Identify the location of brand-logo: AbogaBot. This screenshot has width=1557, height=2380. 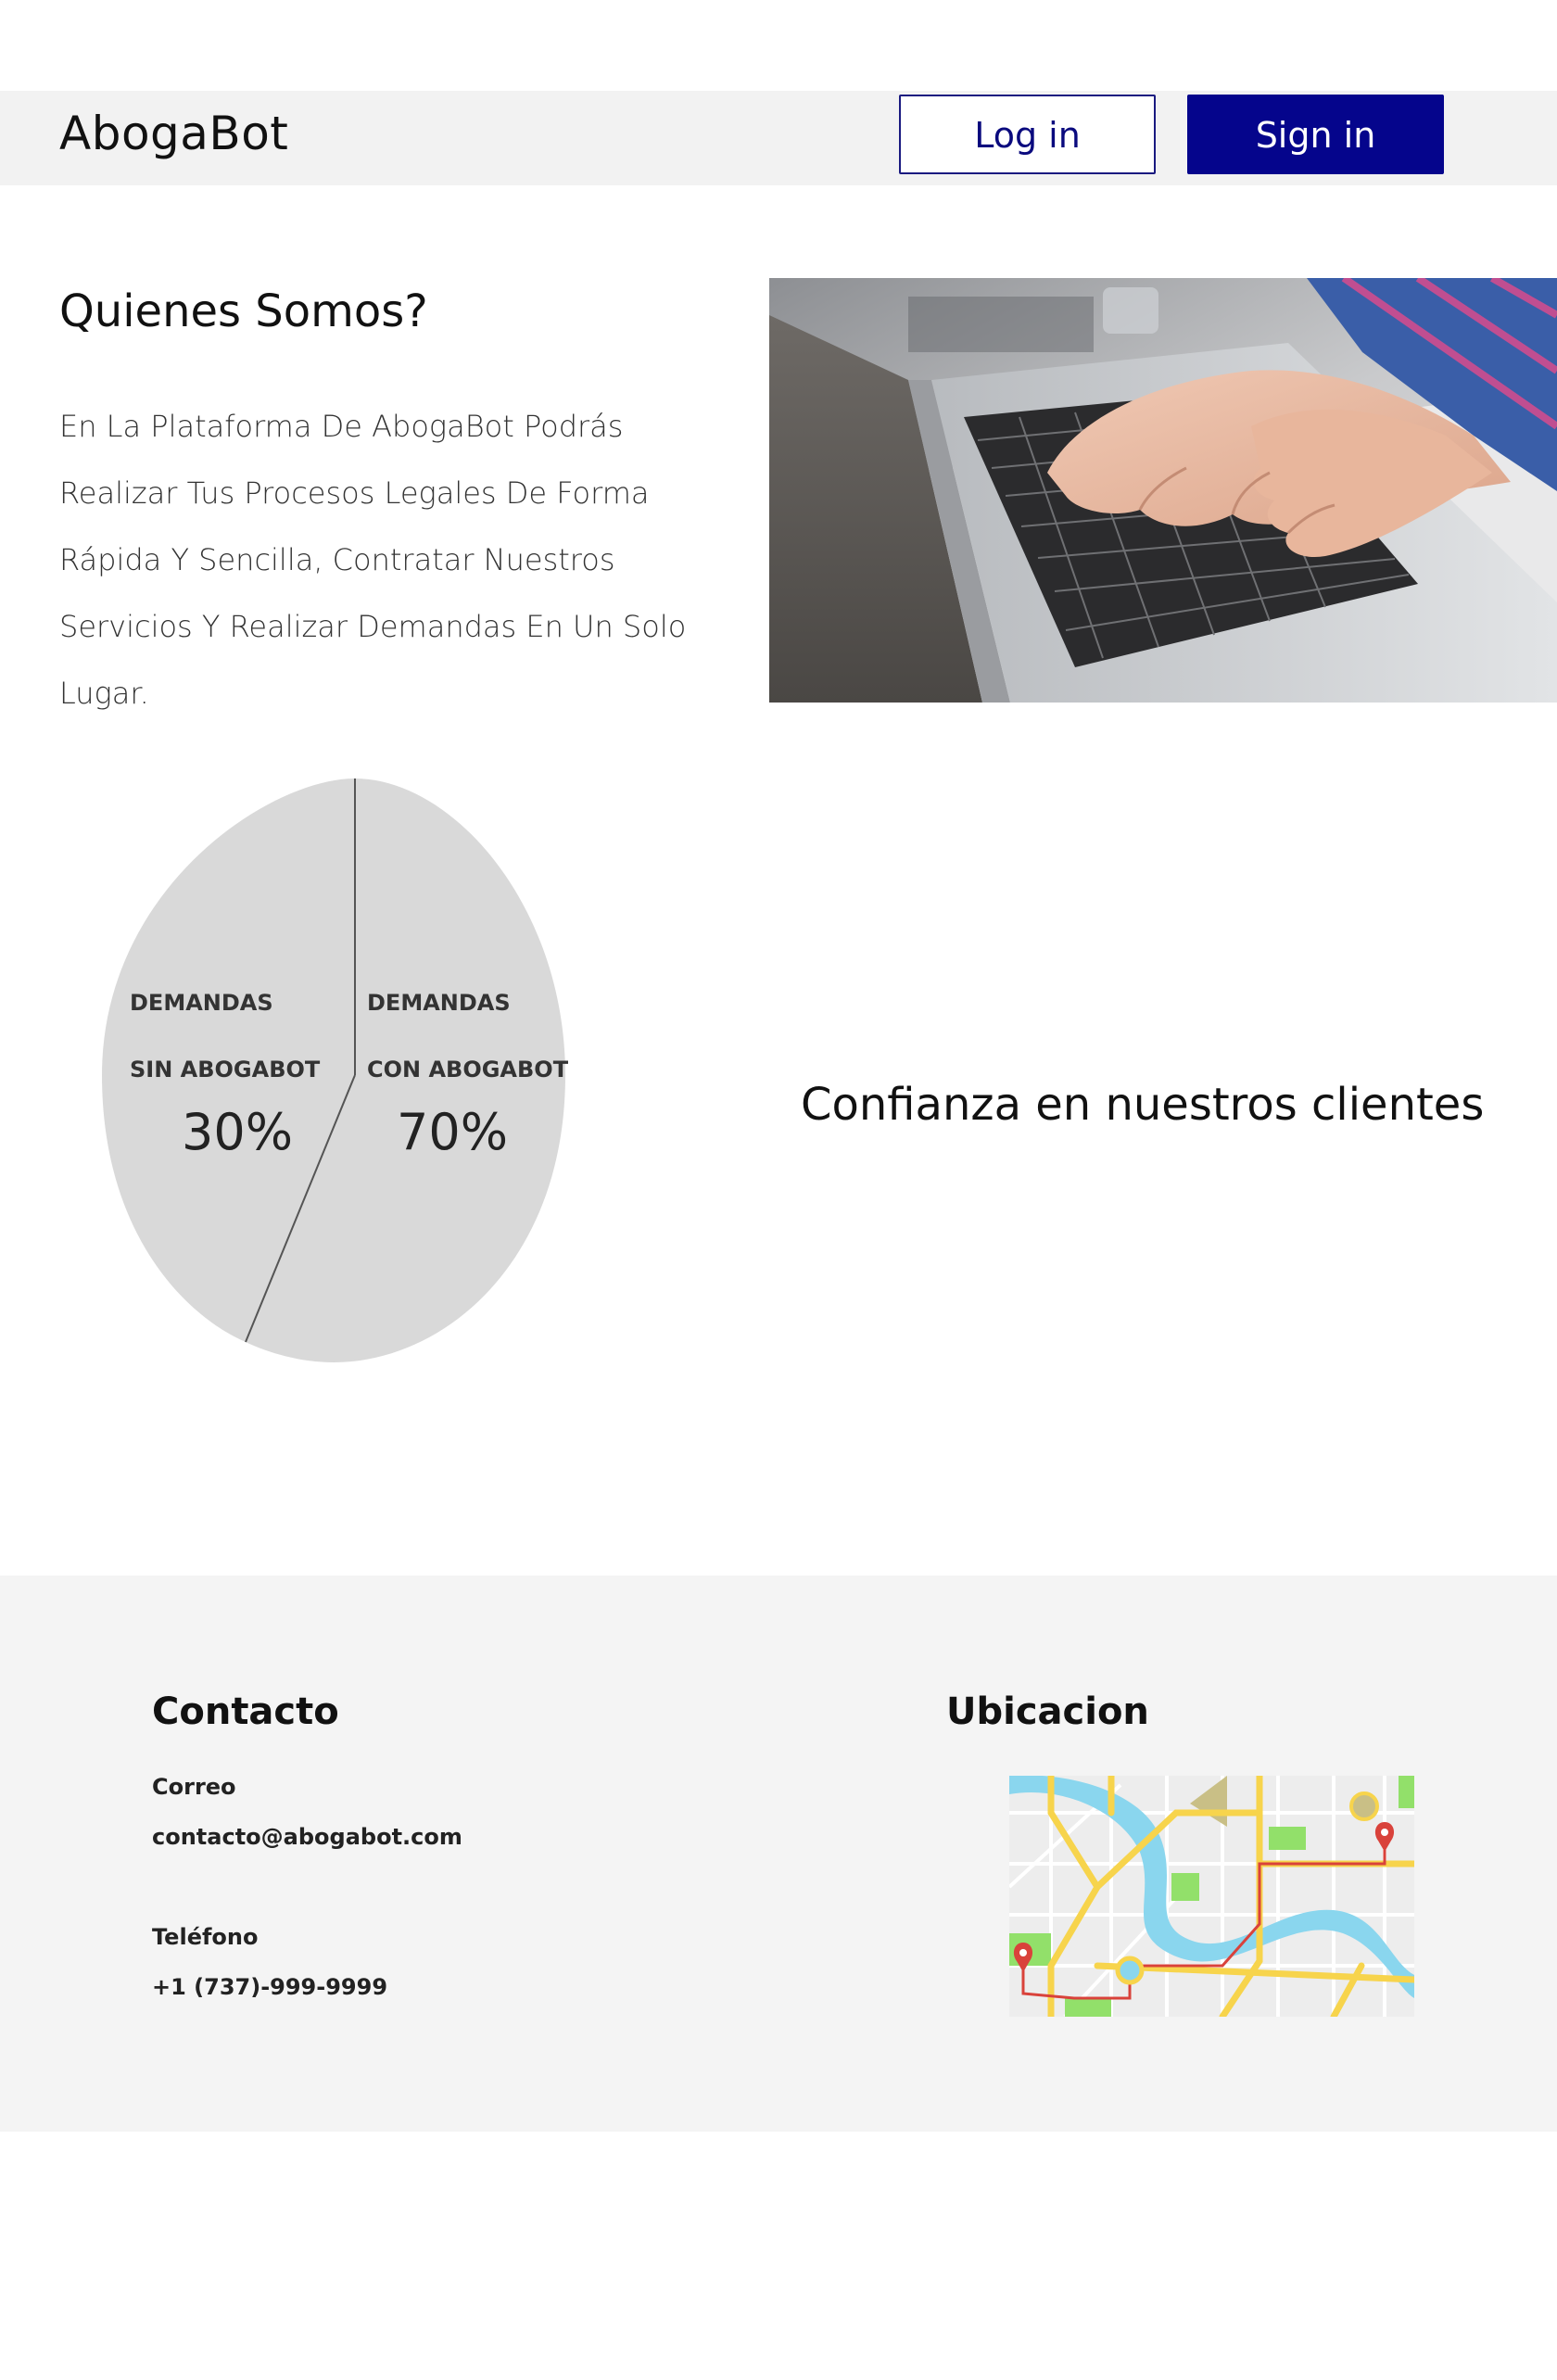
(173, 133).